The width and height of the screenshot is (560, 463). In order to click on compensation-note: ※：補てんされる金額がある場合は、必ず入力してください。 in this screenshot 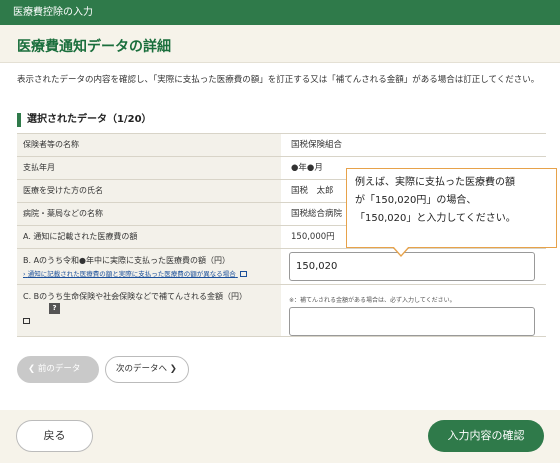, I will do `click(372, 300)`.